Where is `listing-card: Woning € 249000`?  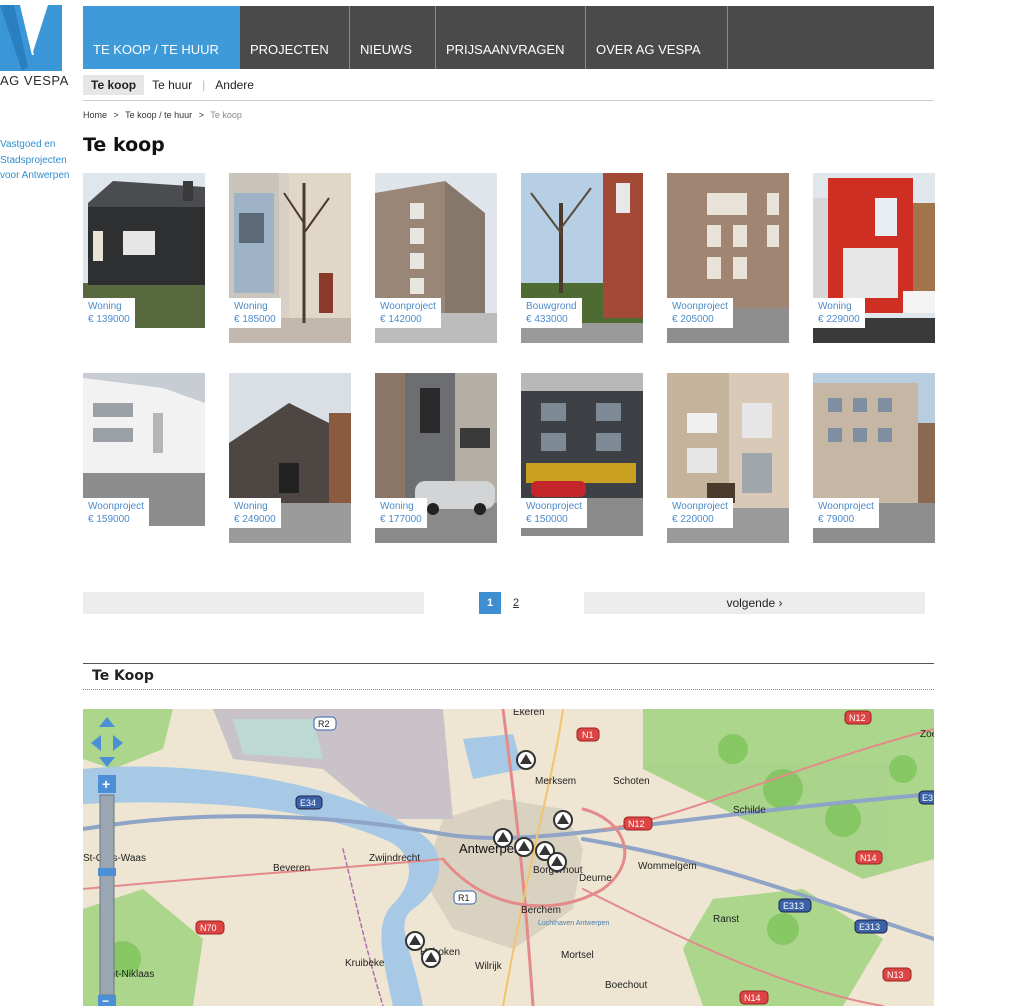 listing-card: Woning € 249000 is located at coordinates (290, 458).